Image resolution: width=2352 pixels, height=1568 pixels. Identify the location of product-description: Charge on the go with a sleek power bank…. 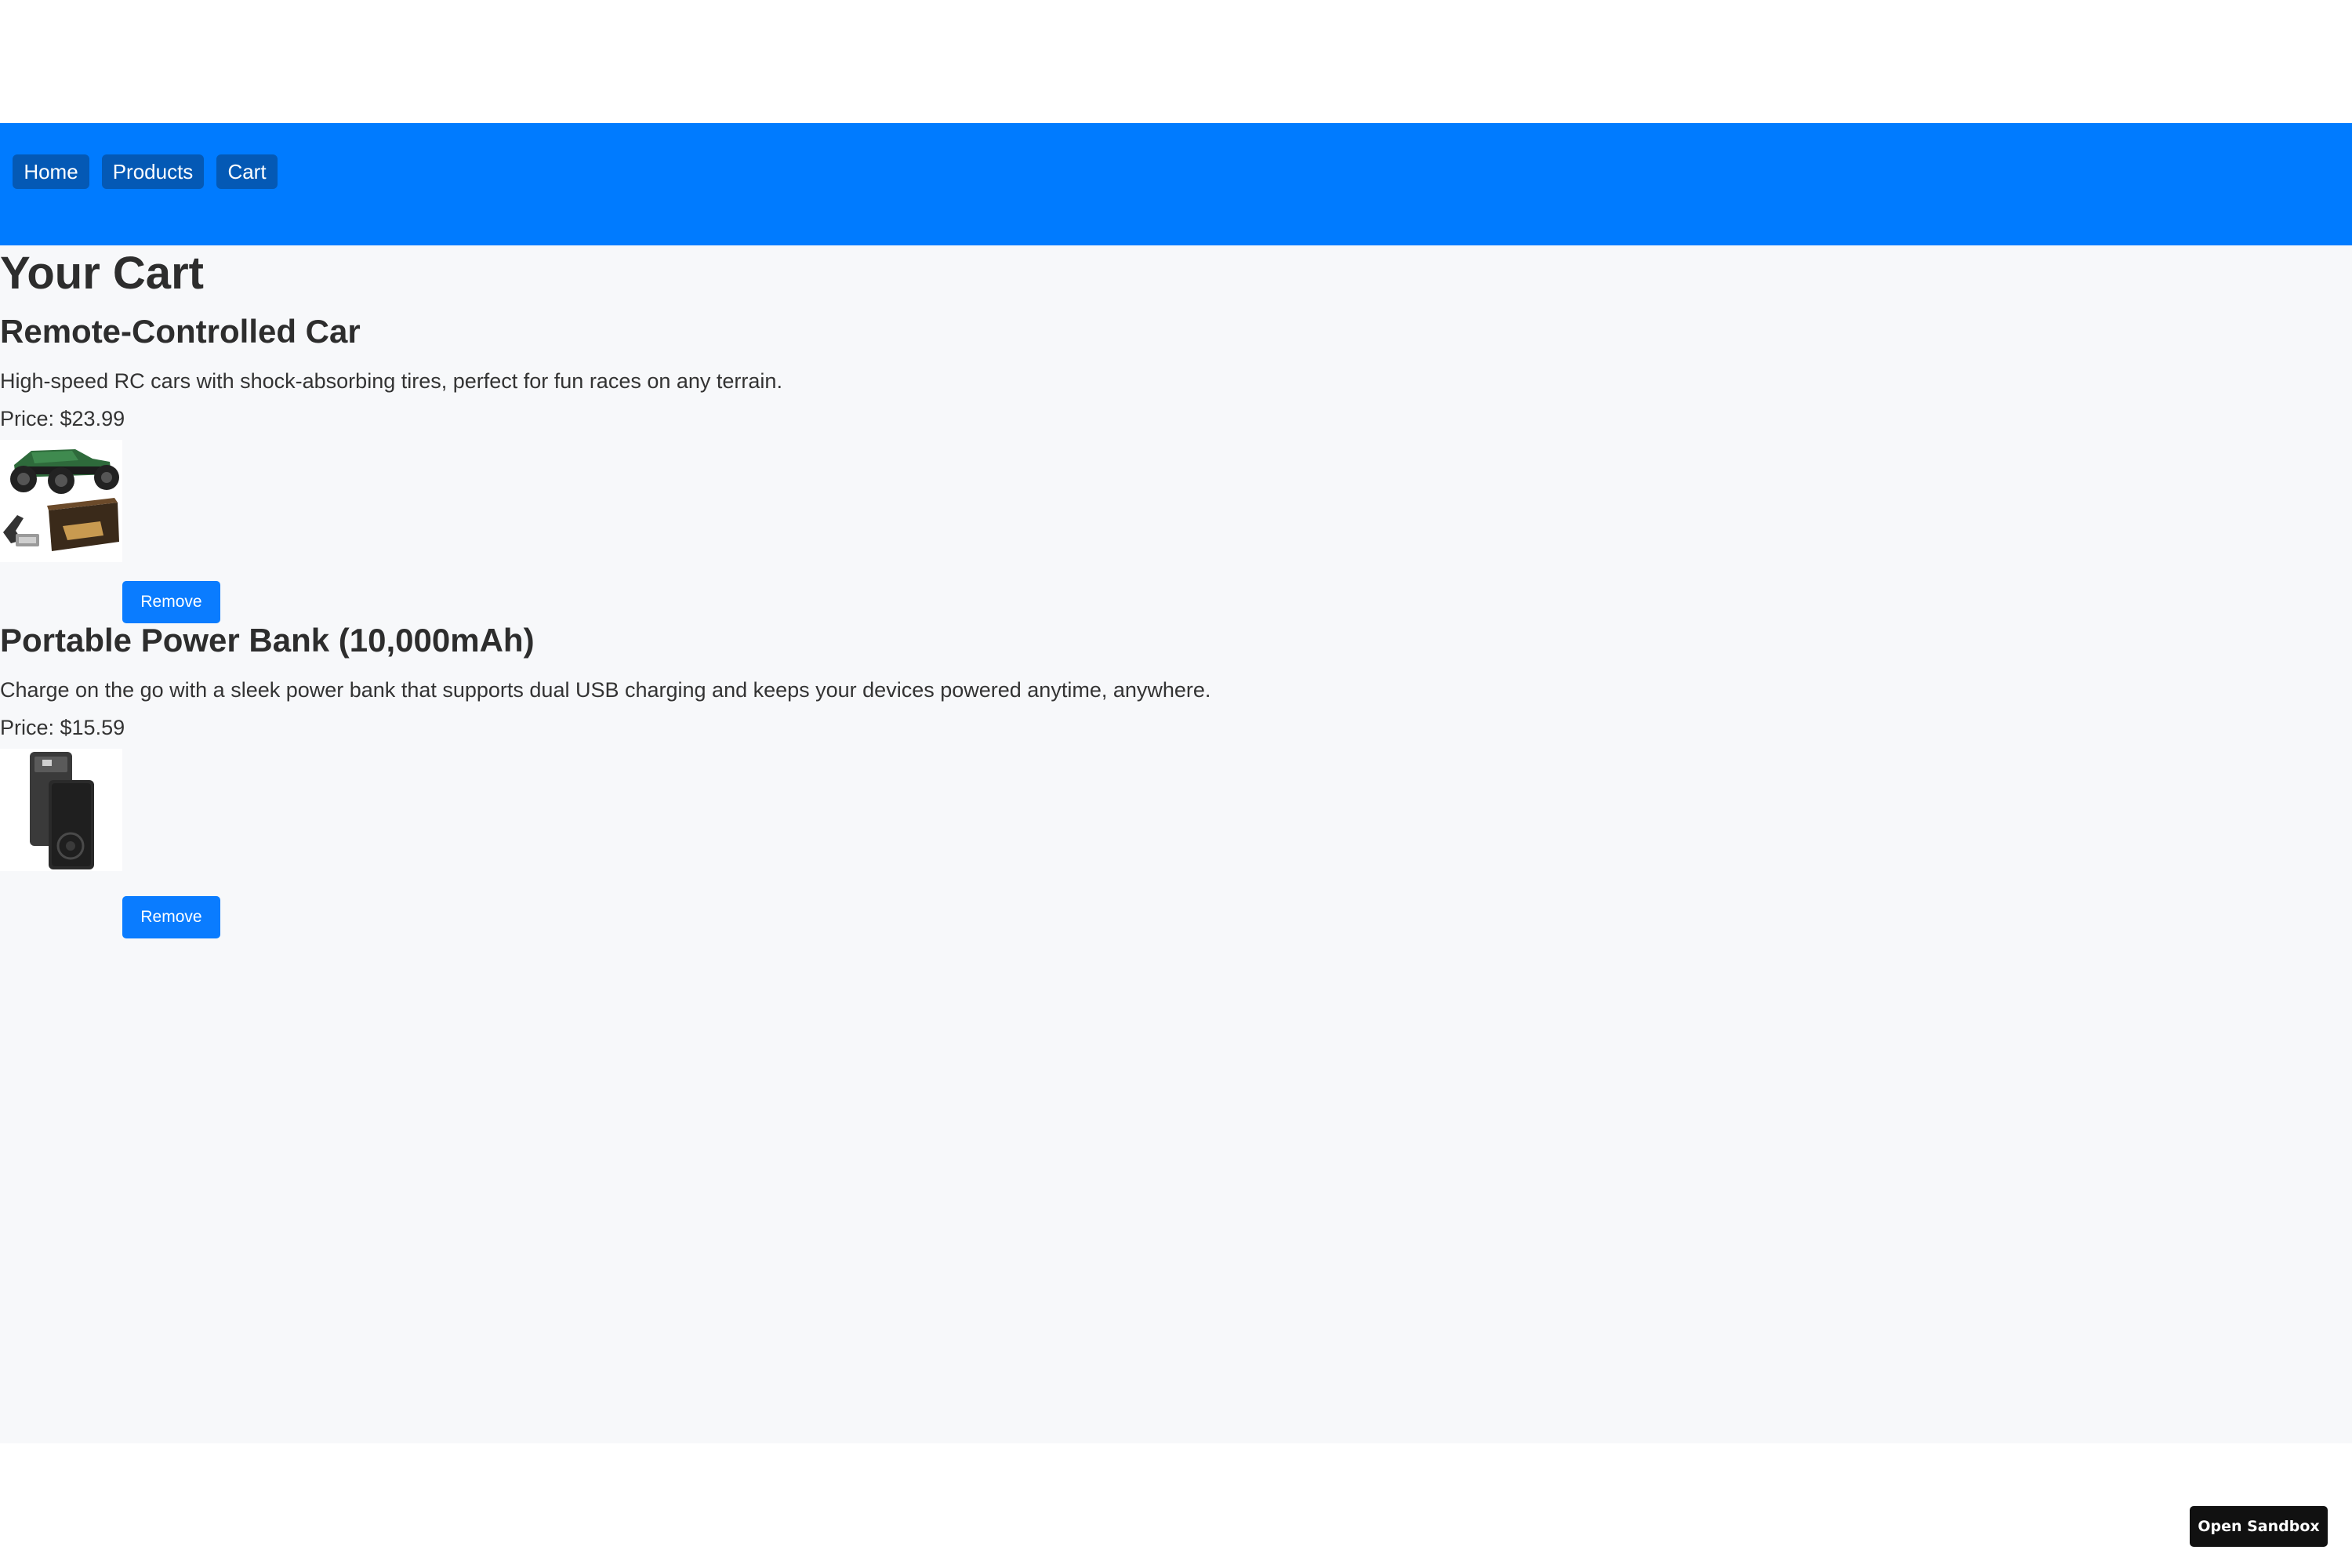
(605, 690).